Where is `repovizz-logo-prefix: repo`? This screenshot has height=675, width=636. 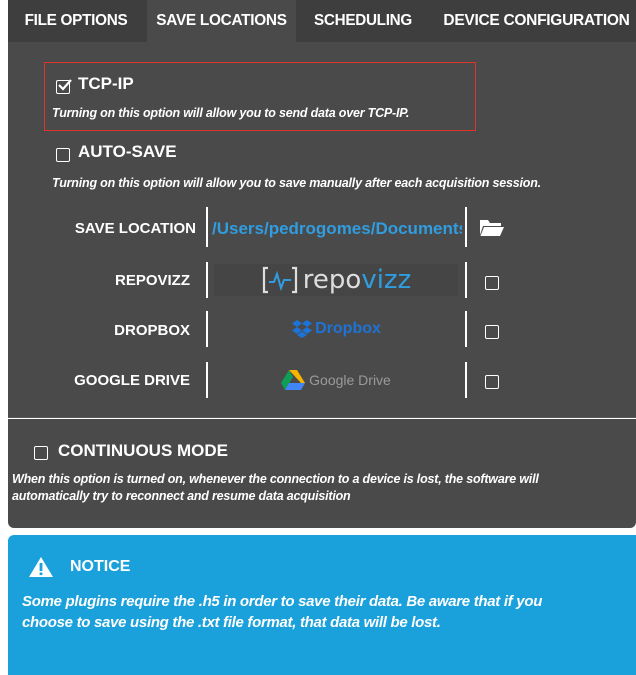 repovizz-logo-prefix: repo is located at coordinates (332, 280).